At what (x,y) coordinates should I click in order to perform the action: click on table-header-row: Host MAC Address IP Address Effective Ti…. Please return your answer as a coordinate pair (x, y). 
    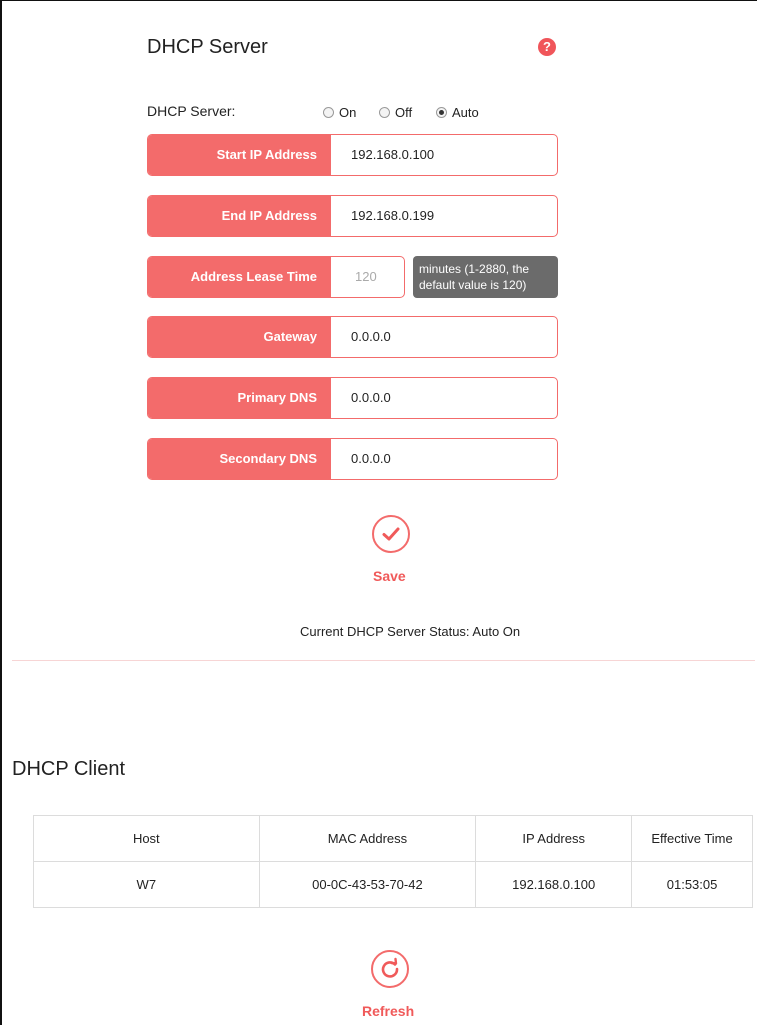
    Looking at the image, I should click on (393, 838).